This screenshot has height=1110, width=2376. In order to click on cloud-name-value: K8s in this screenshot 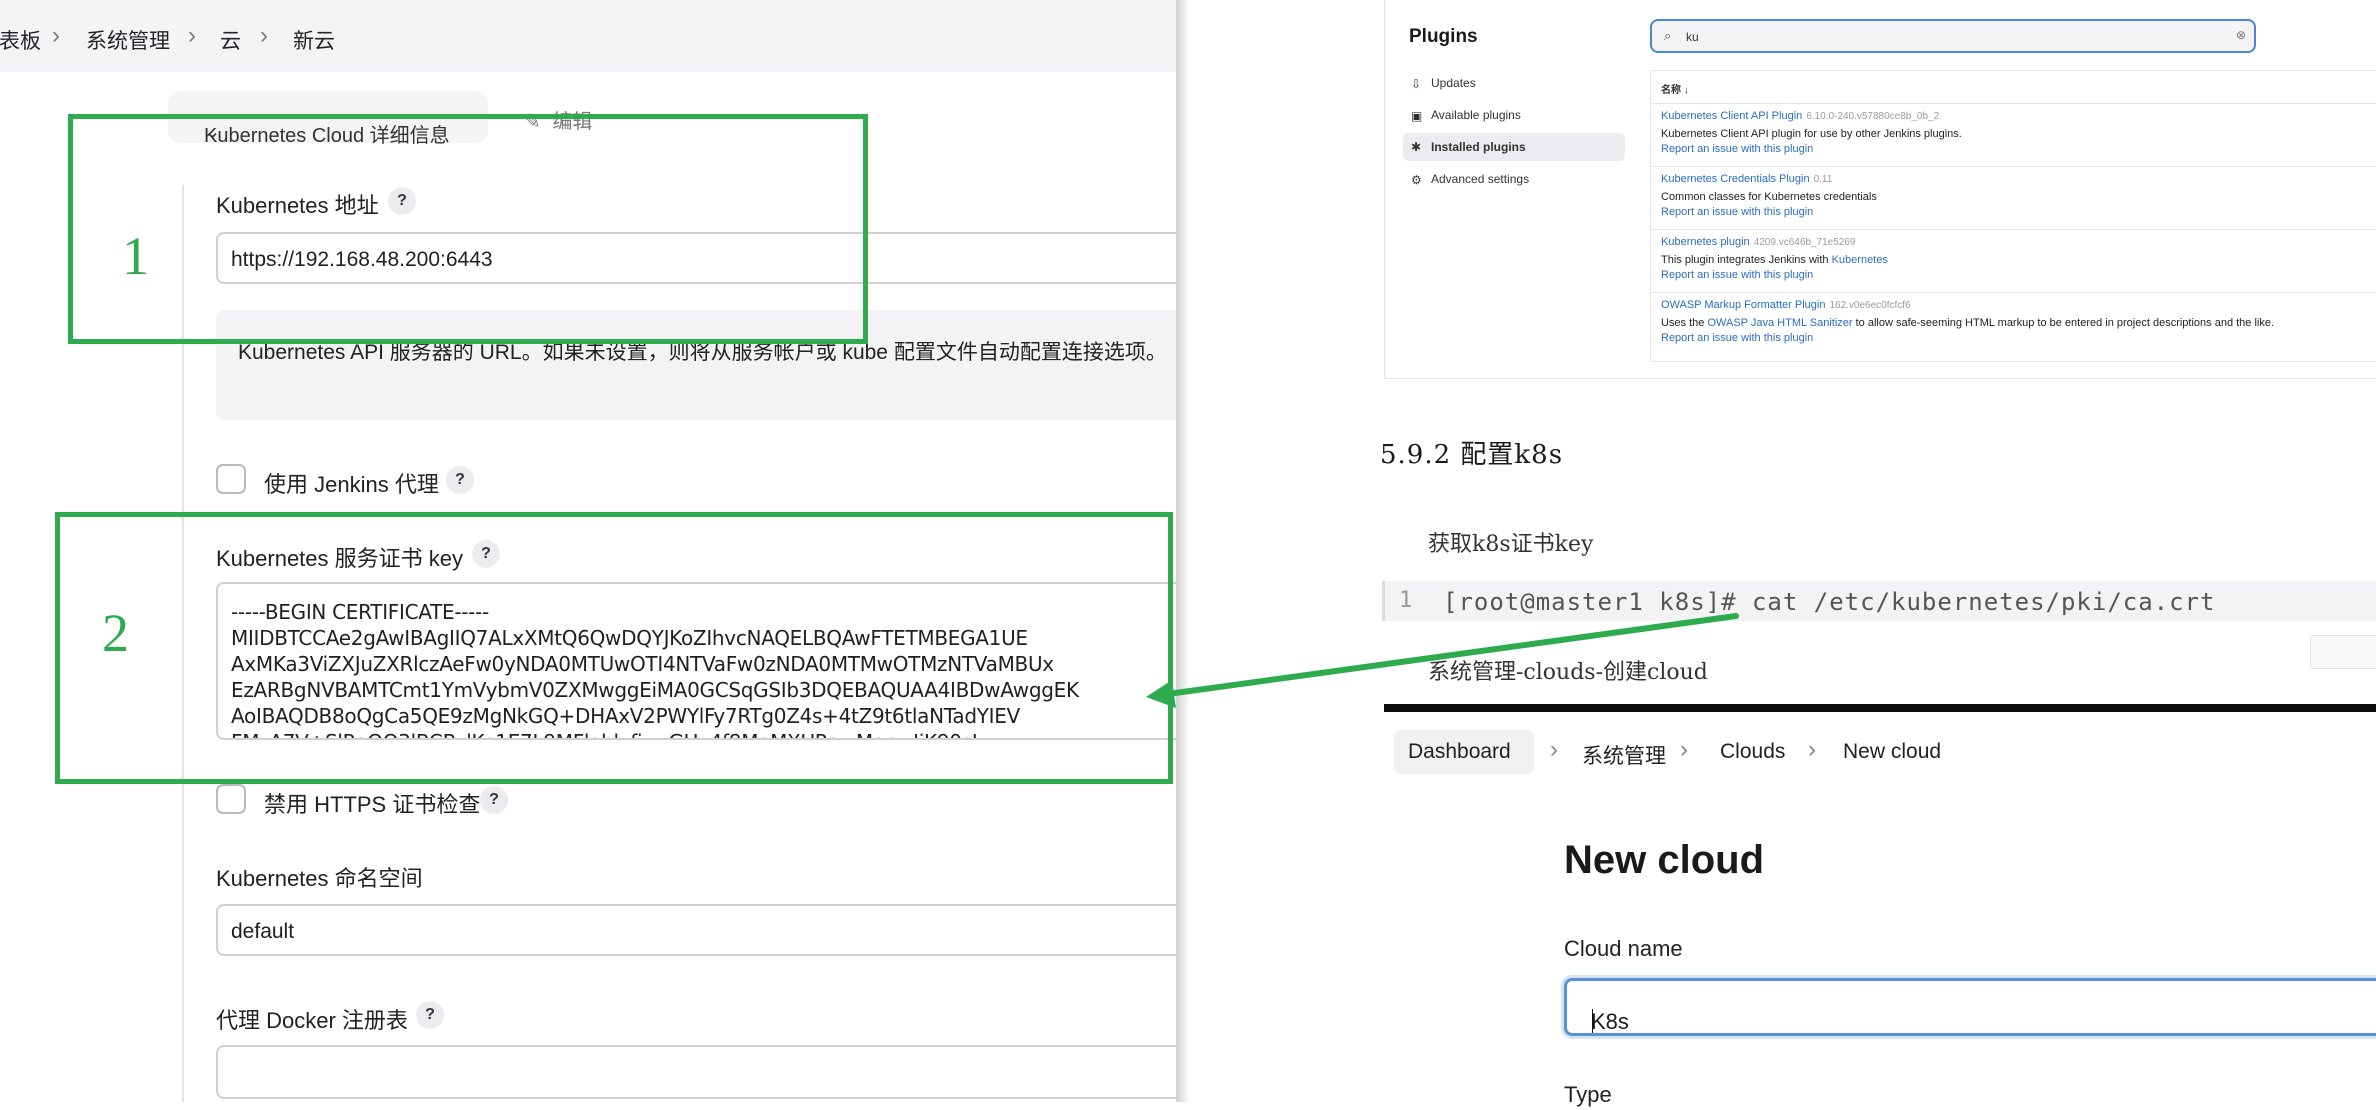, I will do `click(1610, 1021)`.